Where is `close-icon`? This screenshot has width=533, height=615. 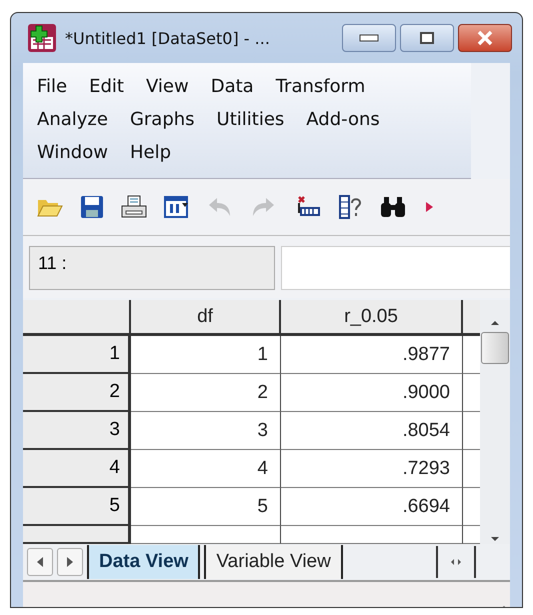
close-icon is located at coordinates (485, 38).